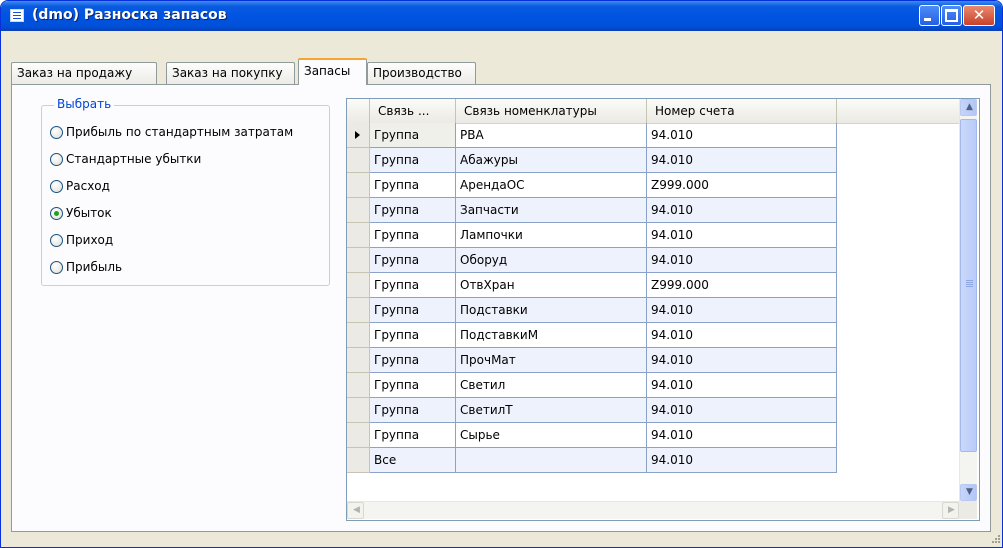 The image size is (1003, 548). Describe the element at coordinates (81, 213) in the screenshot. I see `radio-loss: Убыток` at that location.